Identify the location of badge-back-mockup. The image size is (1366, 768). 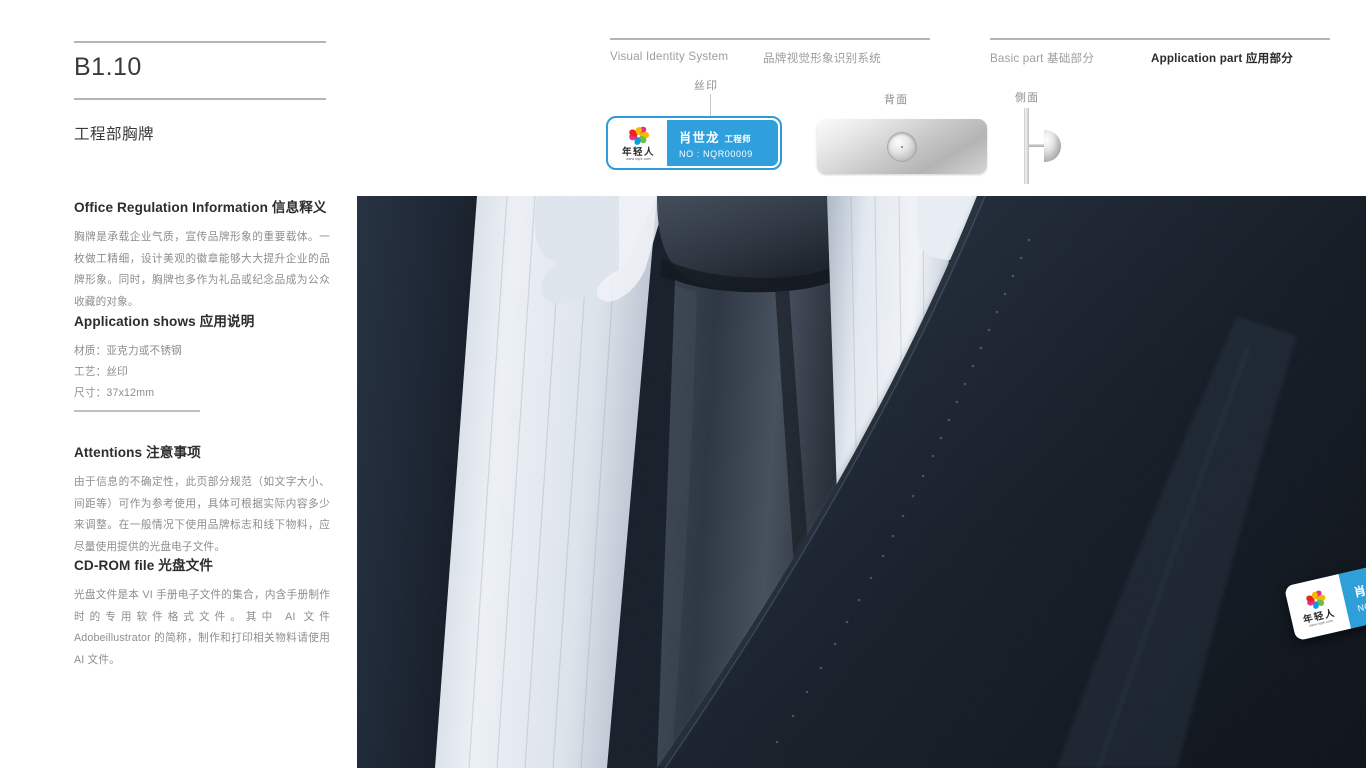
(902, 146).